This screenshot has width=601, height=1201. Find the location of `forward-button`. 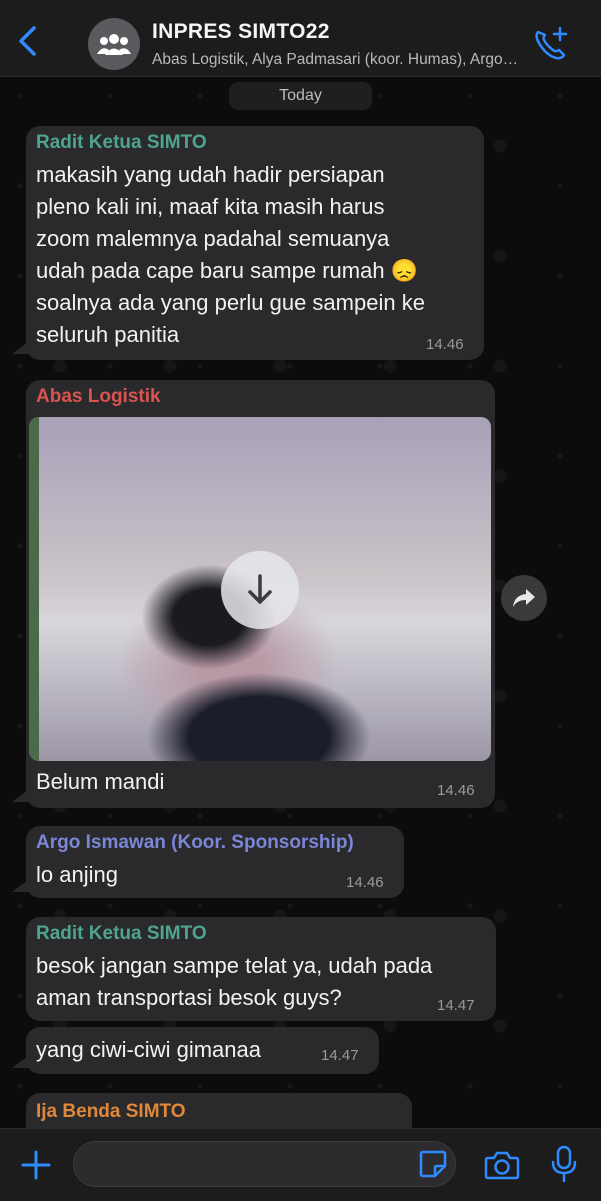

forward-button is located at coordinates (524, 598).